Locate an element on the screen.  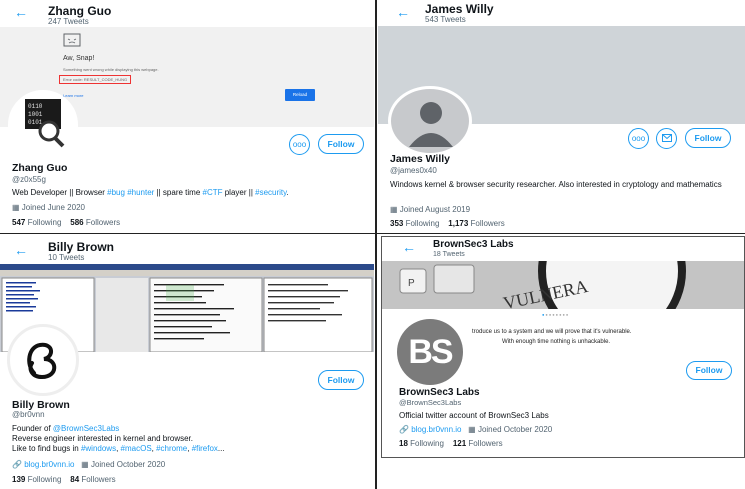
message-button is located at coordinates (666, 138).